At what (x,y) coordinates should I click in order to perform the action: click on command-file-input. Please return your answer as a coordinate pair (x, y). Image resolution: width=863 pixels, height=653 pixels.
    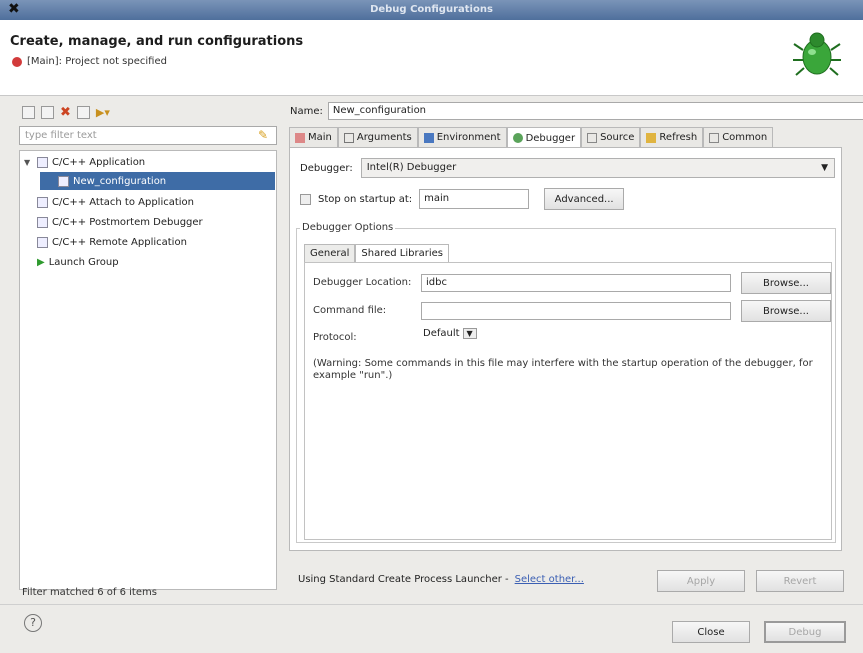
    Looking at the image, I should click on (576, 311).